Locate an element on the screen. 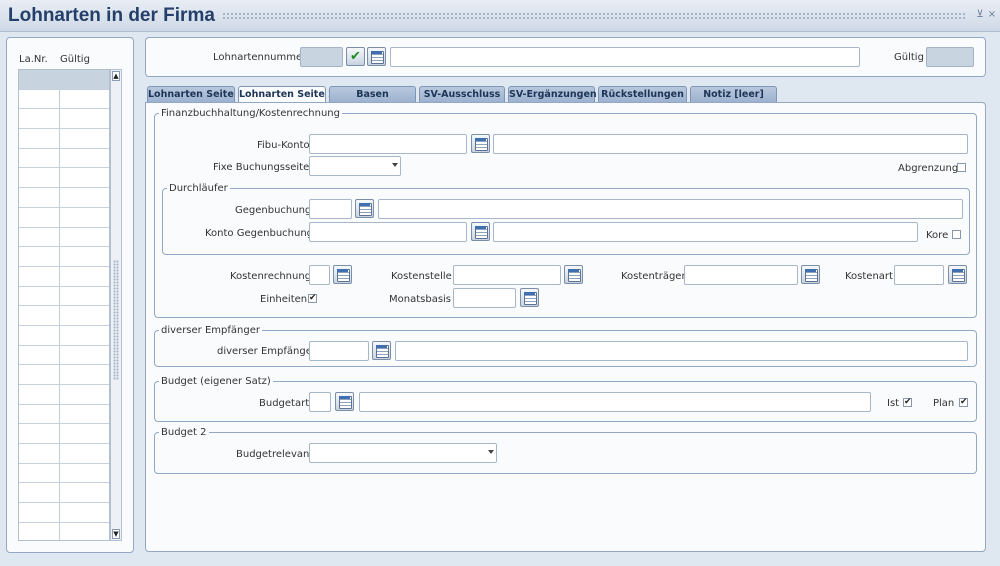  monatsbasis-lov-icon is located at coordinates (529, 297).